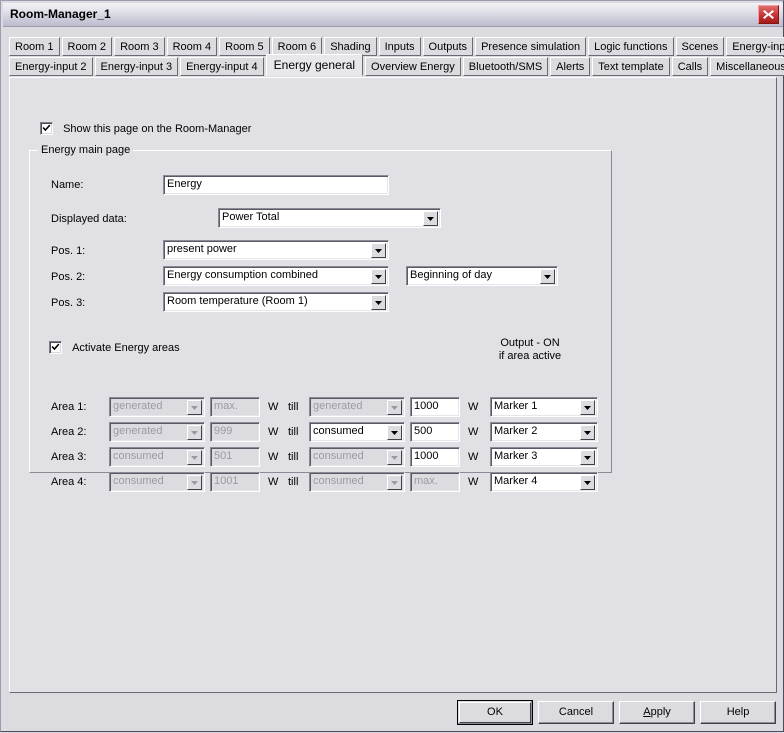 This screenshot has height=733, width=784. What do you see at coordinates (747, 66) in the screenshot?
I see `tab-miscellaneous: Miscellaneous` at bounding box center [747, 66].